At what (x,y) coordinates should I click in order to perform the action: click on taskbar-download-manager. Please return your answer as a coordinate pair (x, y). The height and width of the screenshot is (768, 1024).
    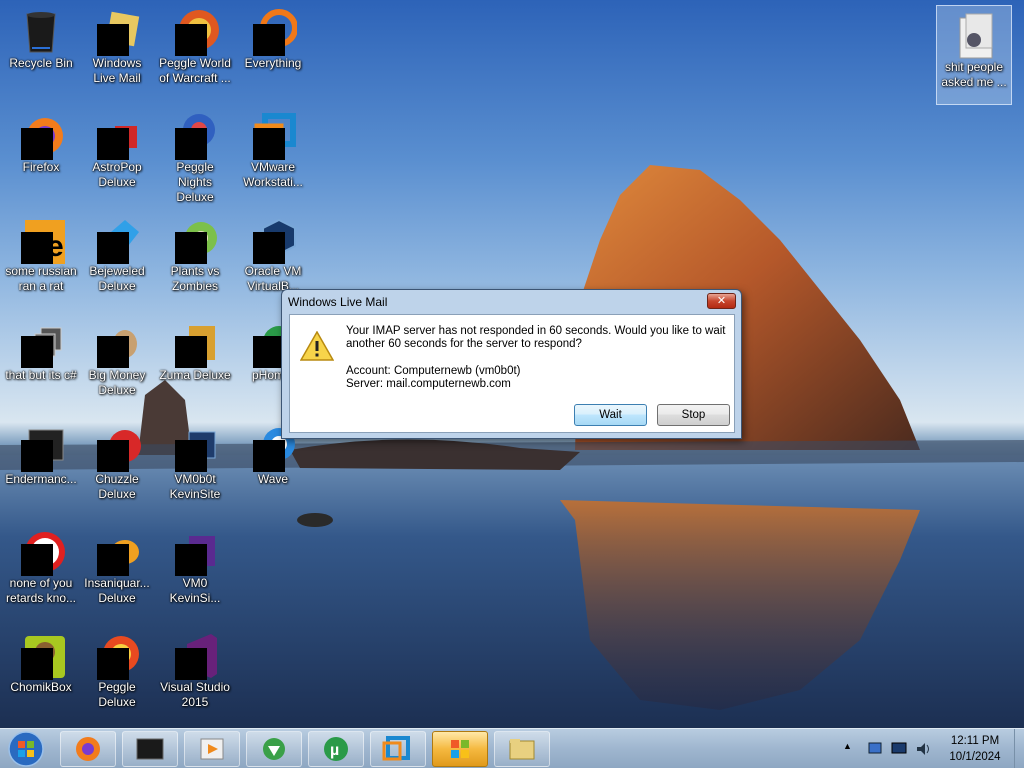
    Looking at the image, I should click on (274, 749).